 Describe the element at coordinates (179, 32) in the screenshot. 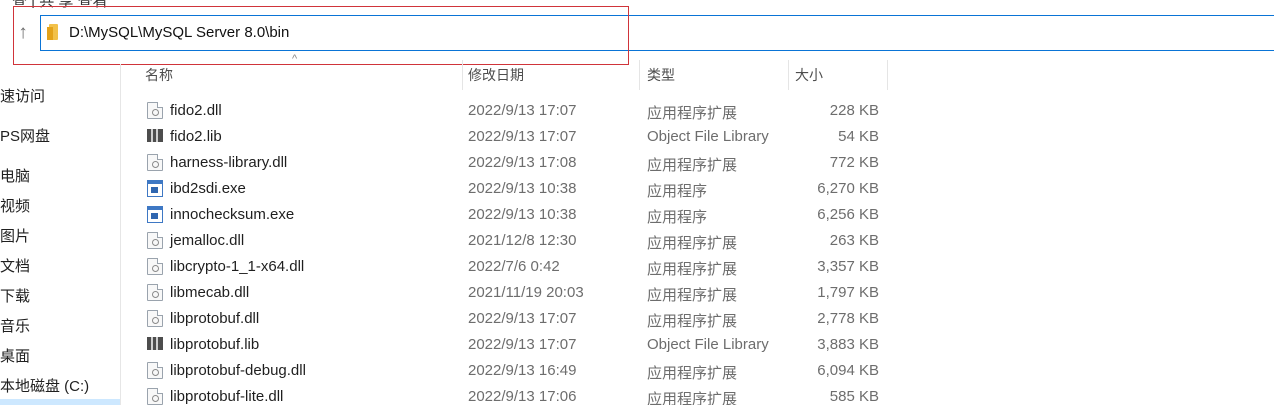

I see `address-path: D:\MySQL\MySQL Server 8.0\bin` at that location.